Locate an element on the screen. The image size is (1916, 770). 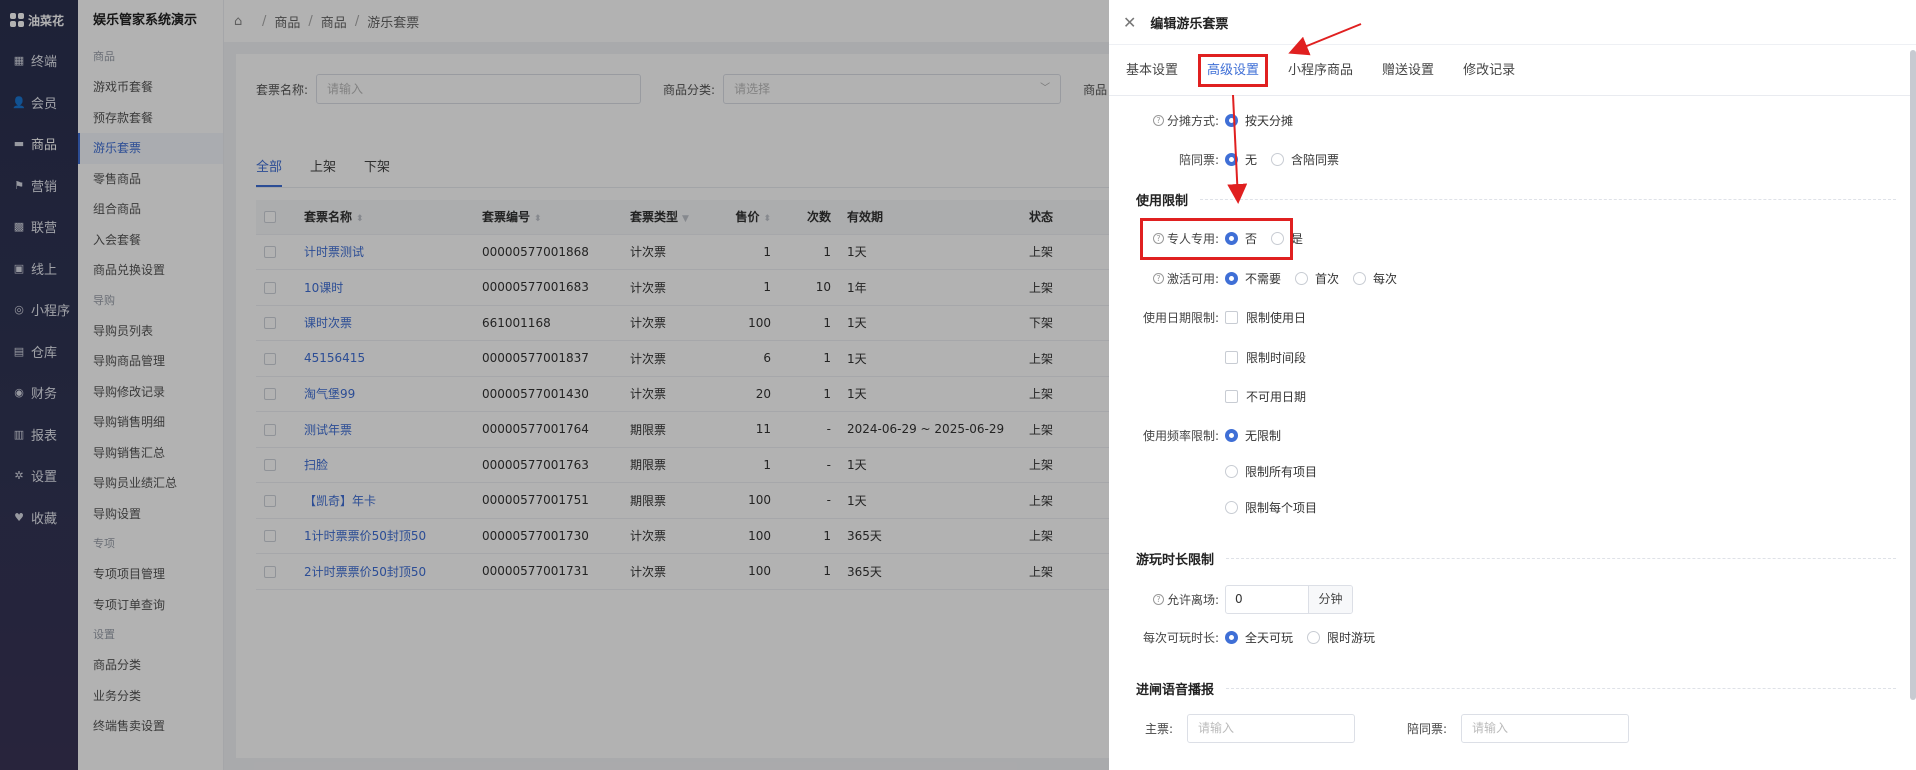
leave-label: 允许离场: is located at coordinates (1192, 599).